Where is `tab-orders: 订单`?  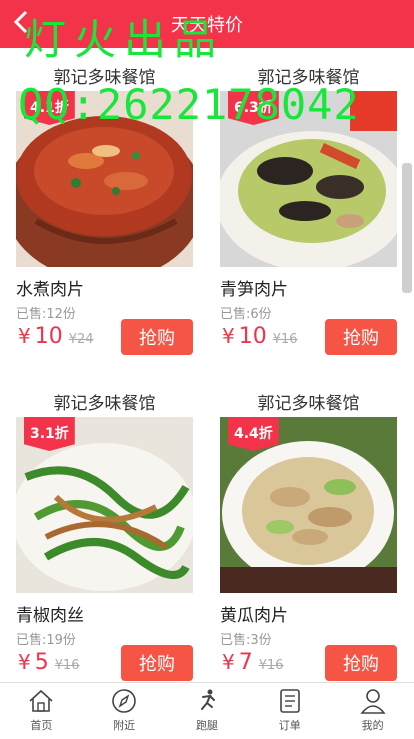
tab-orders: 订单 is located at coordinates (289, 711).